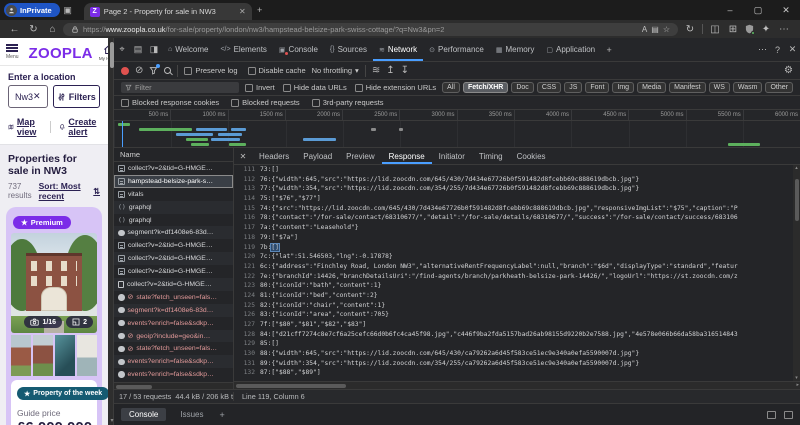  Describe the element at coordinates (68, 10) in the screenshot. I see `tab-actions-icon: ▣` at that location.